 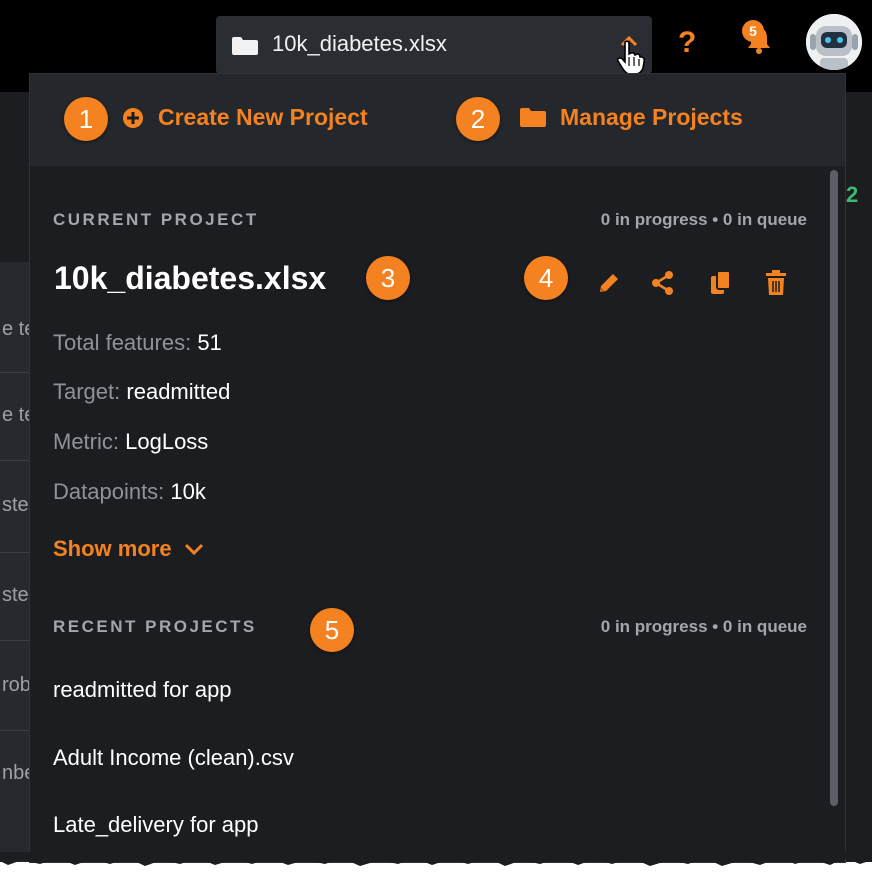 What do you see at coordinates (129, 491) in the screenshot?
I see `property-datapoints: Datapoints: 10k` at bounding box center [129, 491].